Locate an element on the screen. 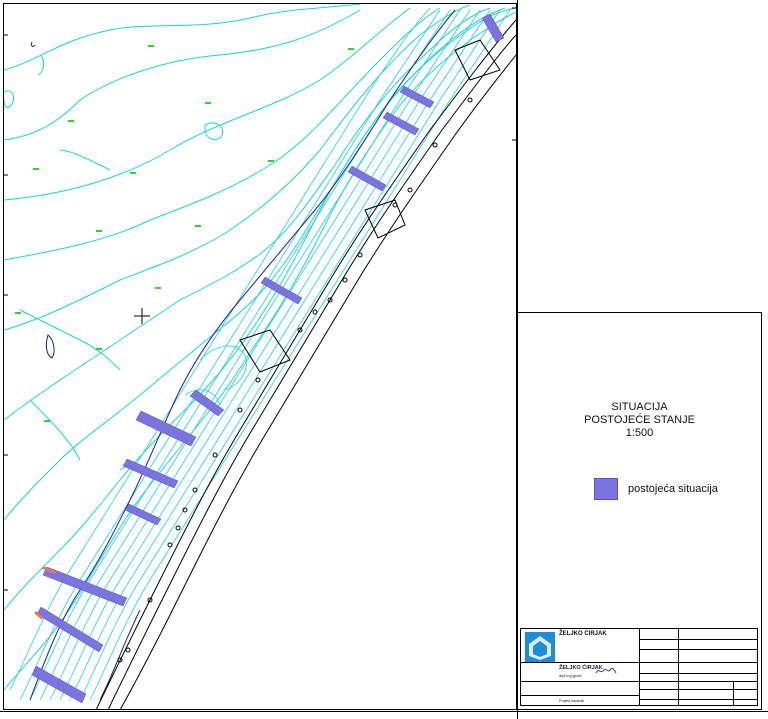  title-line2: POSTOJEĆE STANJE is located at coordinates (639, 420).